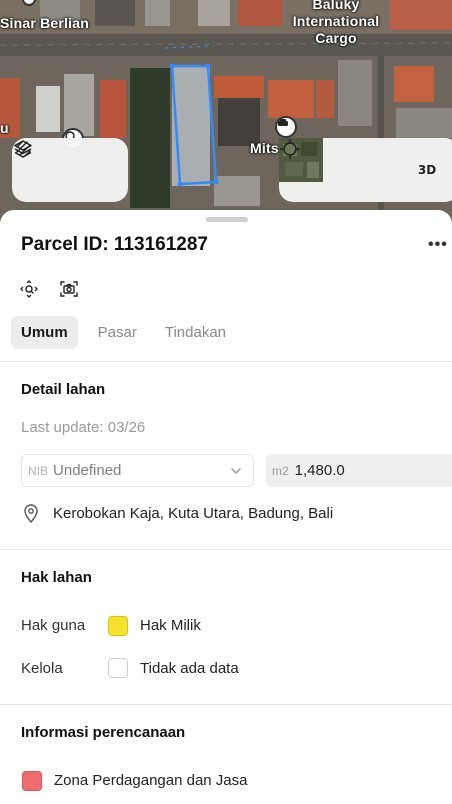  I want to click on map-label-cargo-line3: Cargo, so click(336, 38).